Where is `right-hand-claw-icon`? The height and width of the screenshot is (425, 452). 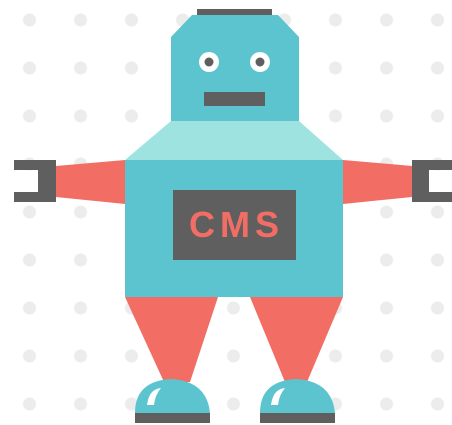 right-hand-claw-icon is located at coordinates (432, 181).